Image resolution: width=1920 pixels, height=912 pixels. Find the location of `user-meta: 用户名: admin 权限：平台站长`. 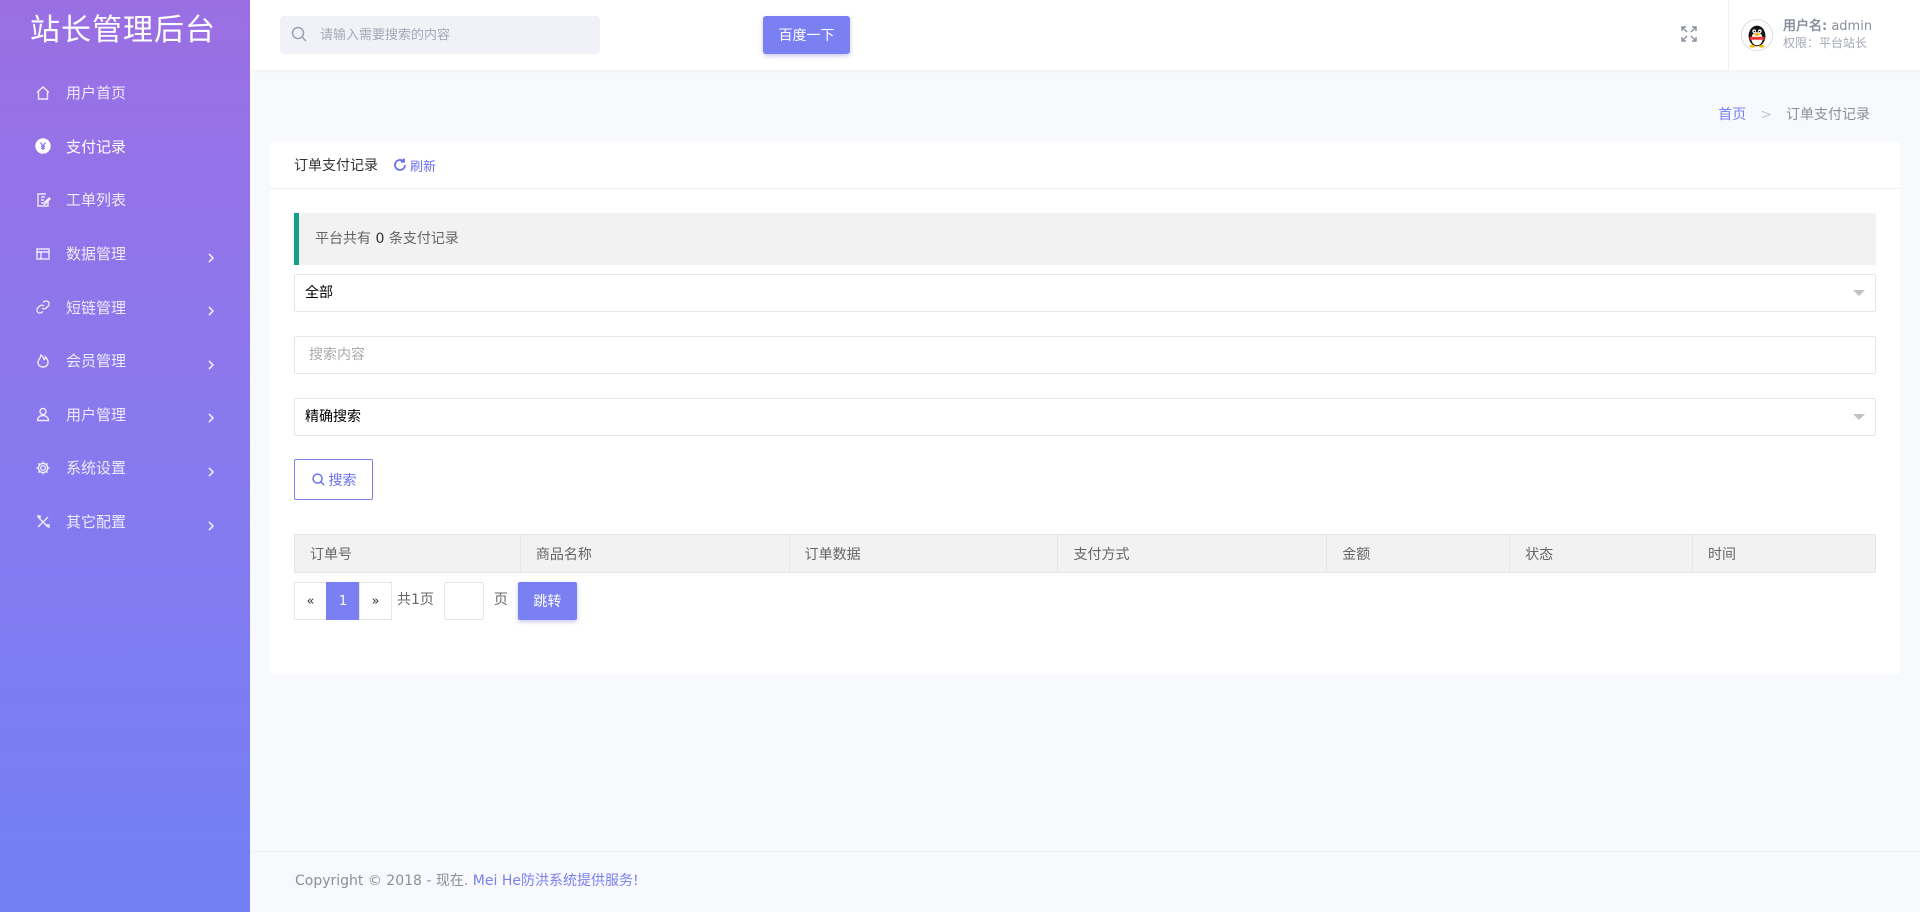

user-meta: 用户名: admin 权限：平台站长 is located at coordinates (1827, 35).